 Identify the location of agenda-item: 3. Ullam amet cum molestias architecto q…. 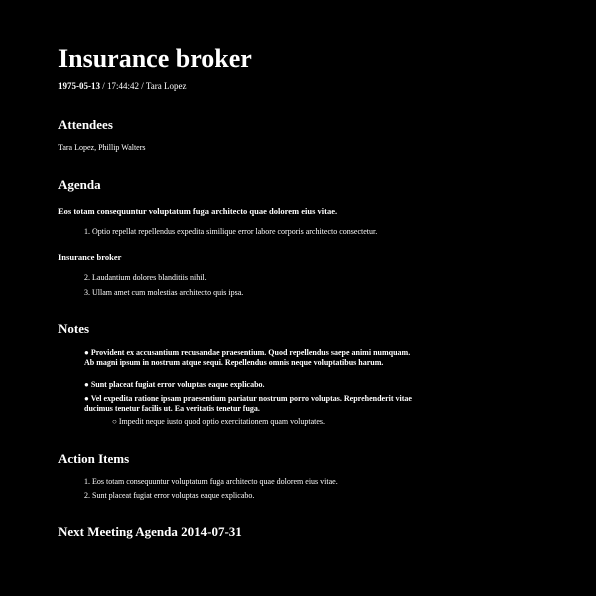
(164, 292).